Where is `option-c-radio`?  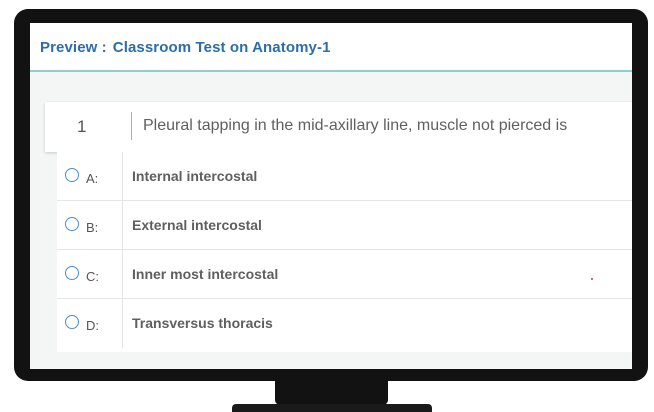
option-c-radio is located at coordinates (72, 273).